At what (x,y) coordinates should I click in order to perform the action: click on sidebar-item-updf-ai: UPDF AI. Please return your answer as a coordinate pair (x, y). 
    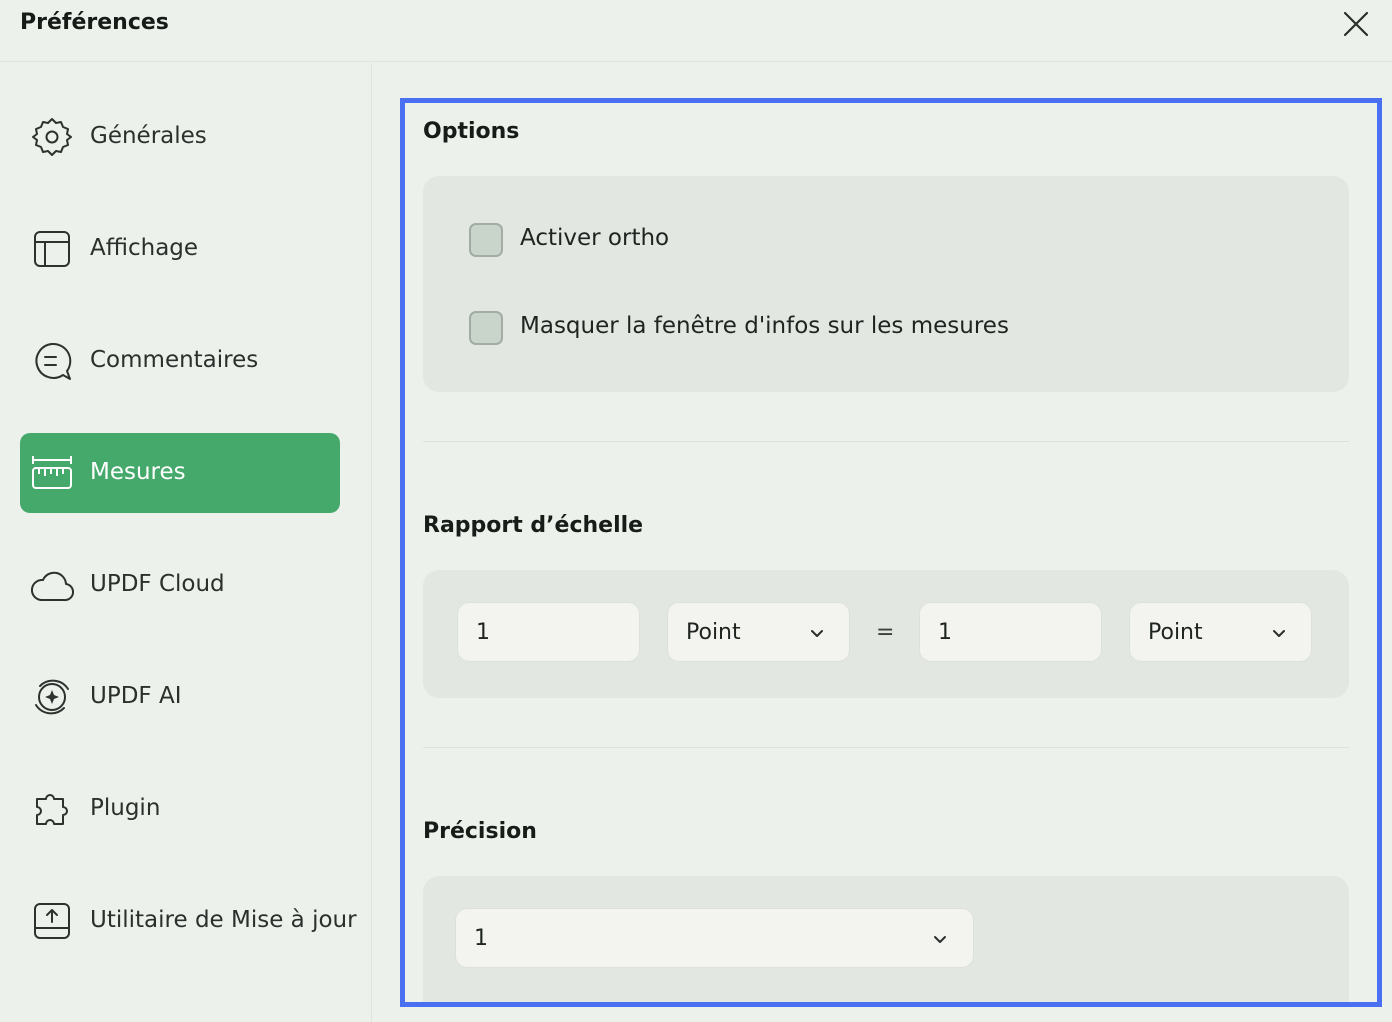
    Looking at the image, I should click on (180, 697).